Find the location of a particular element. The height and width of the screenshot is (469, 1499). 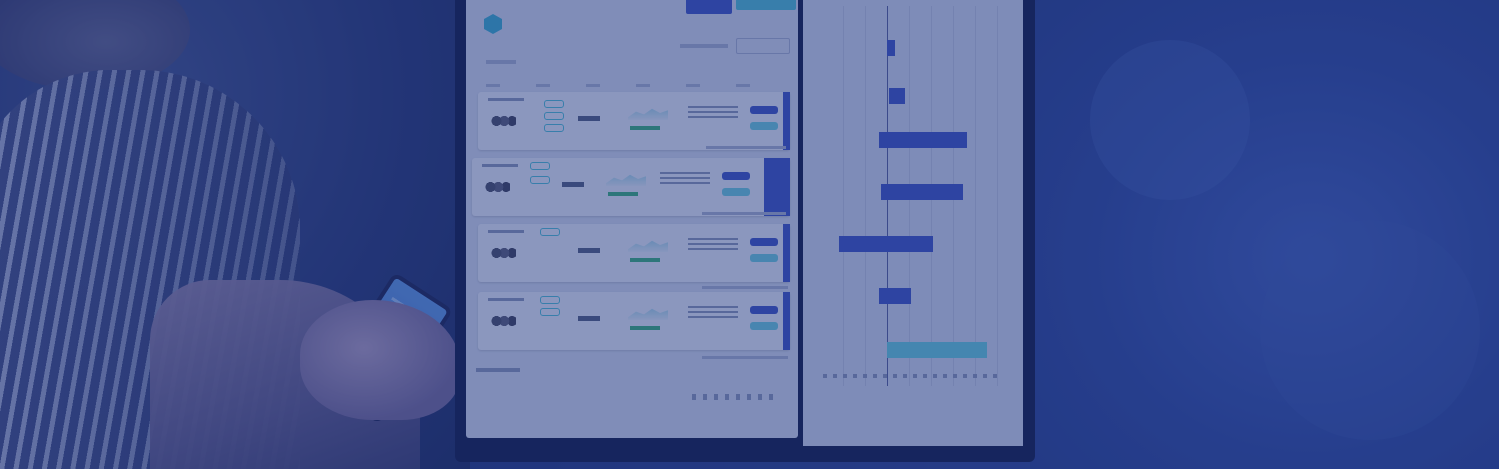

monitor-screen-bar-chart is located at coordinates (913, 223).